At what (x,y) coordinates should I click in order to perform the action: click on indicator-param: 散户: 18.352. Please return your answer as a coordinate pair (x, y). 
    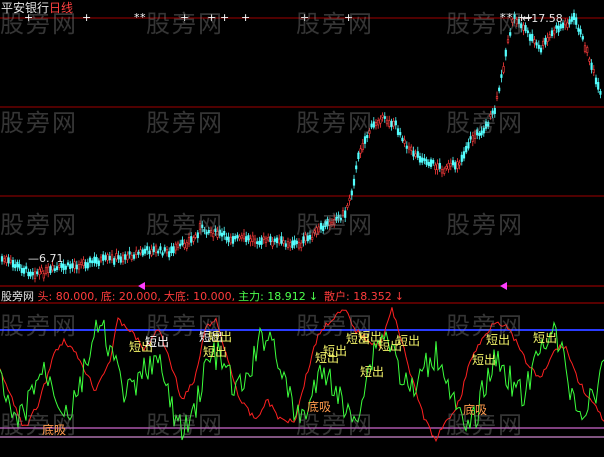
    Looking at the image, I should click on (358, 296).